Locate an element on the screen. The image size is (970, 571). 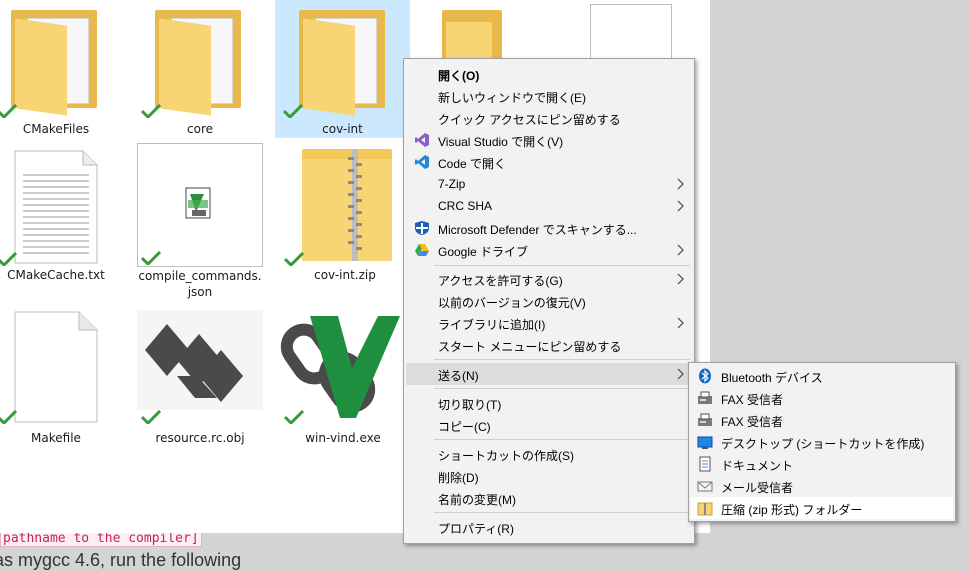
send-to-documents: ドキュメント is located at coordinates (822, 464).